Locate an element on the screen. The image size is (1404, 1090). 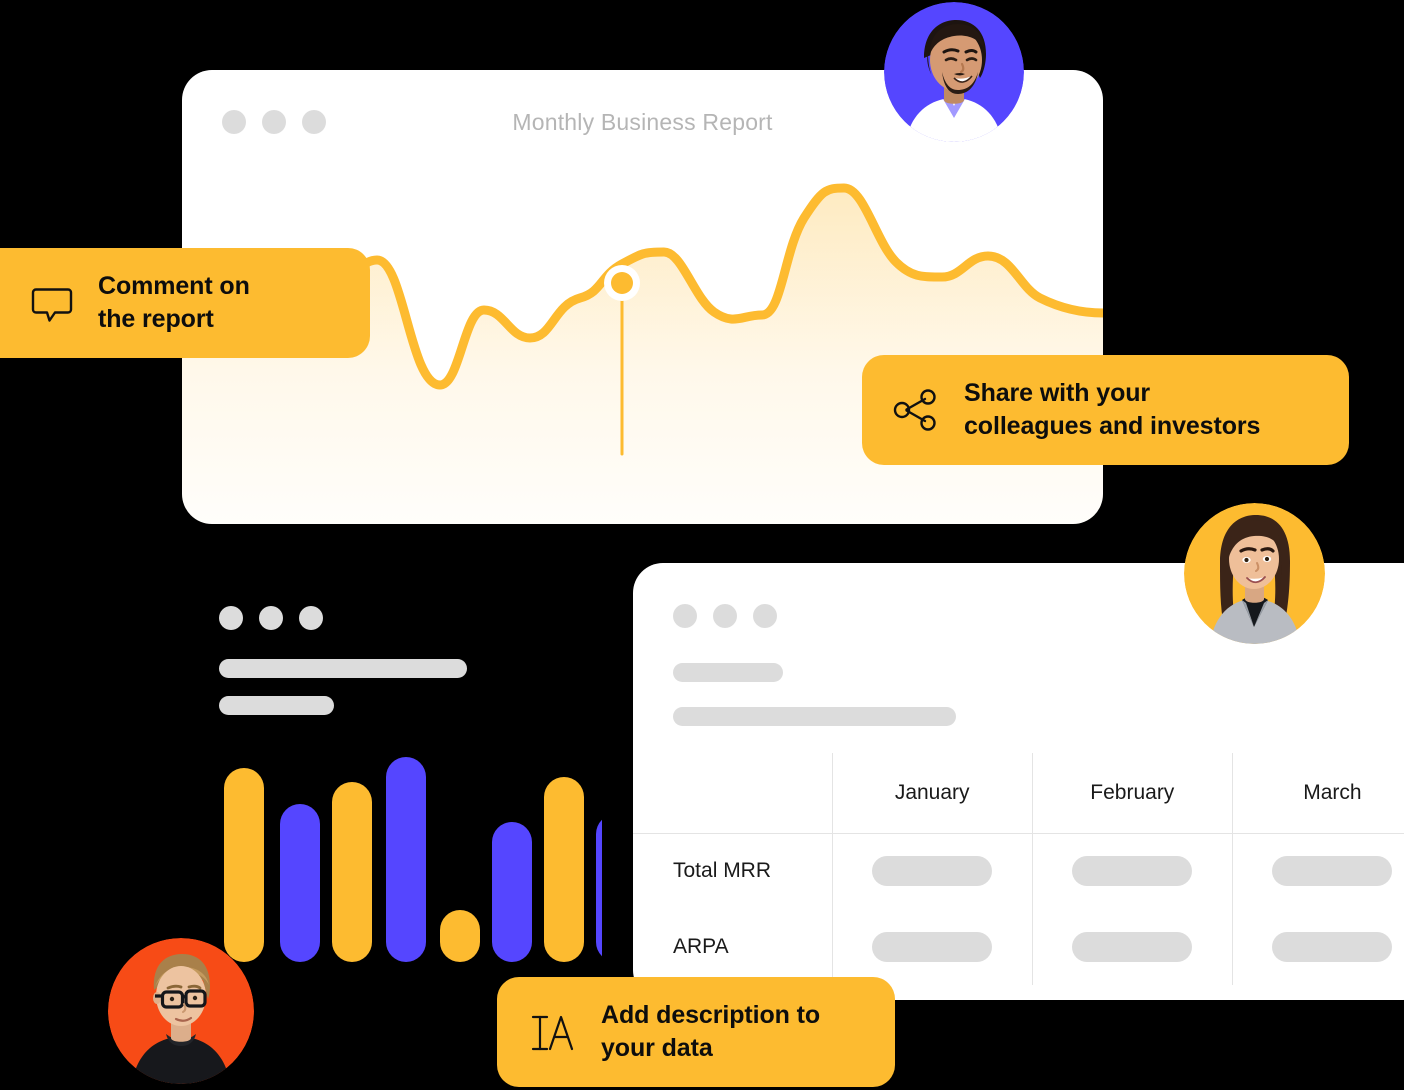
column-header-march: March is located at coordinates (1318, 793).